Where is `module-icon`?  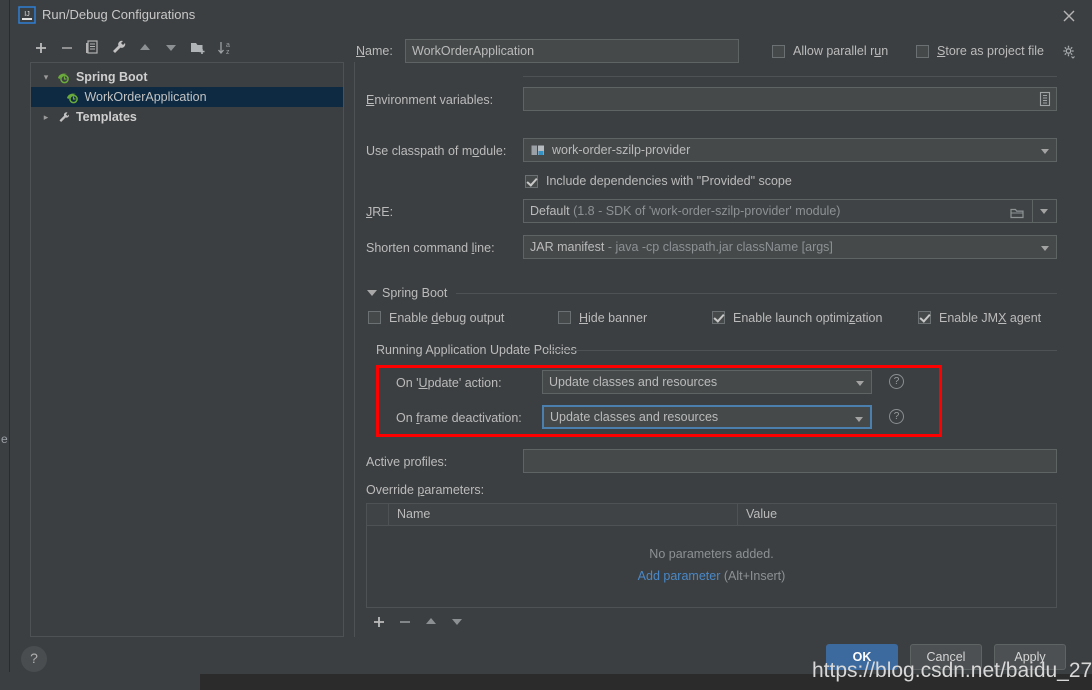
module-icon is located at coordinates (538, 152).